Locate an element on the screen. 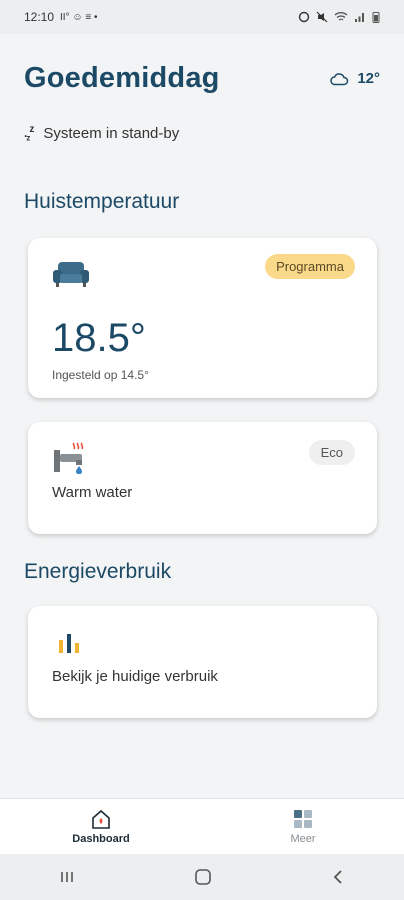 This screenshot has height=900, width=404. outdoor-temperature: 12° is located at coordinates (368, 78).